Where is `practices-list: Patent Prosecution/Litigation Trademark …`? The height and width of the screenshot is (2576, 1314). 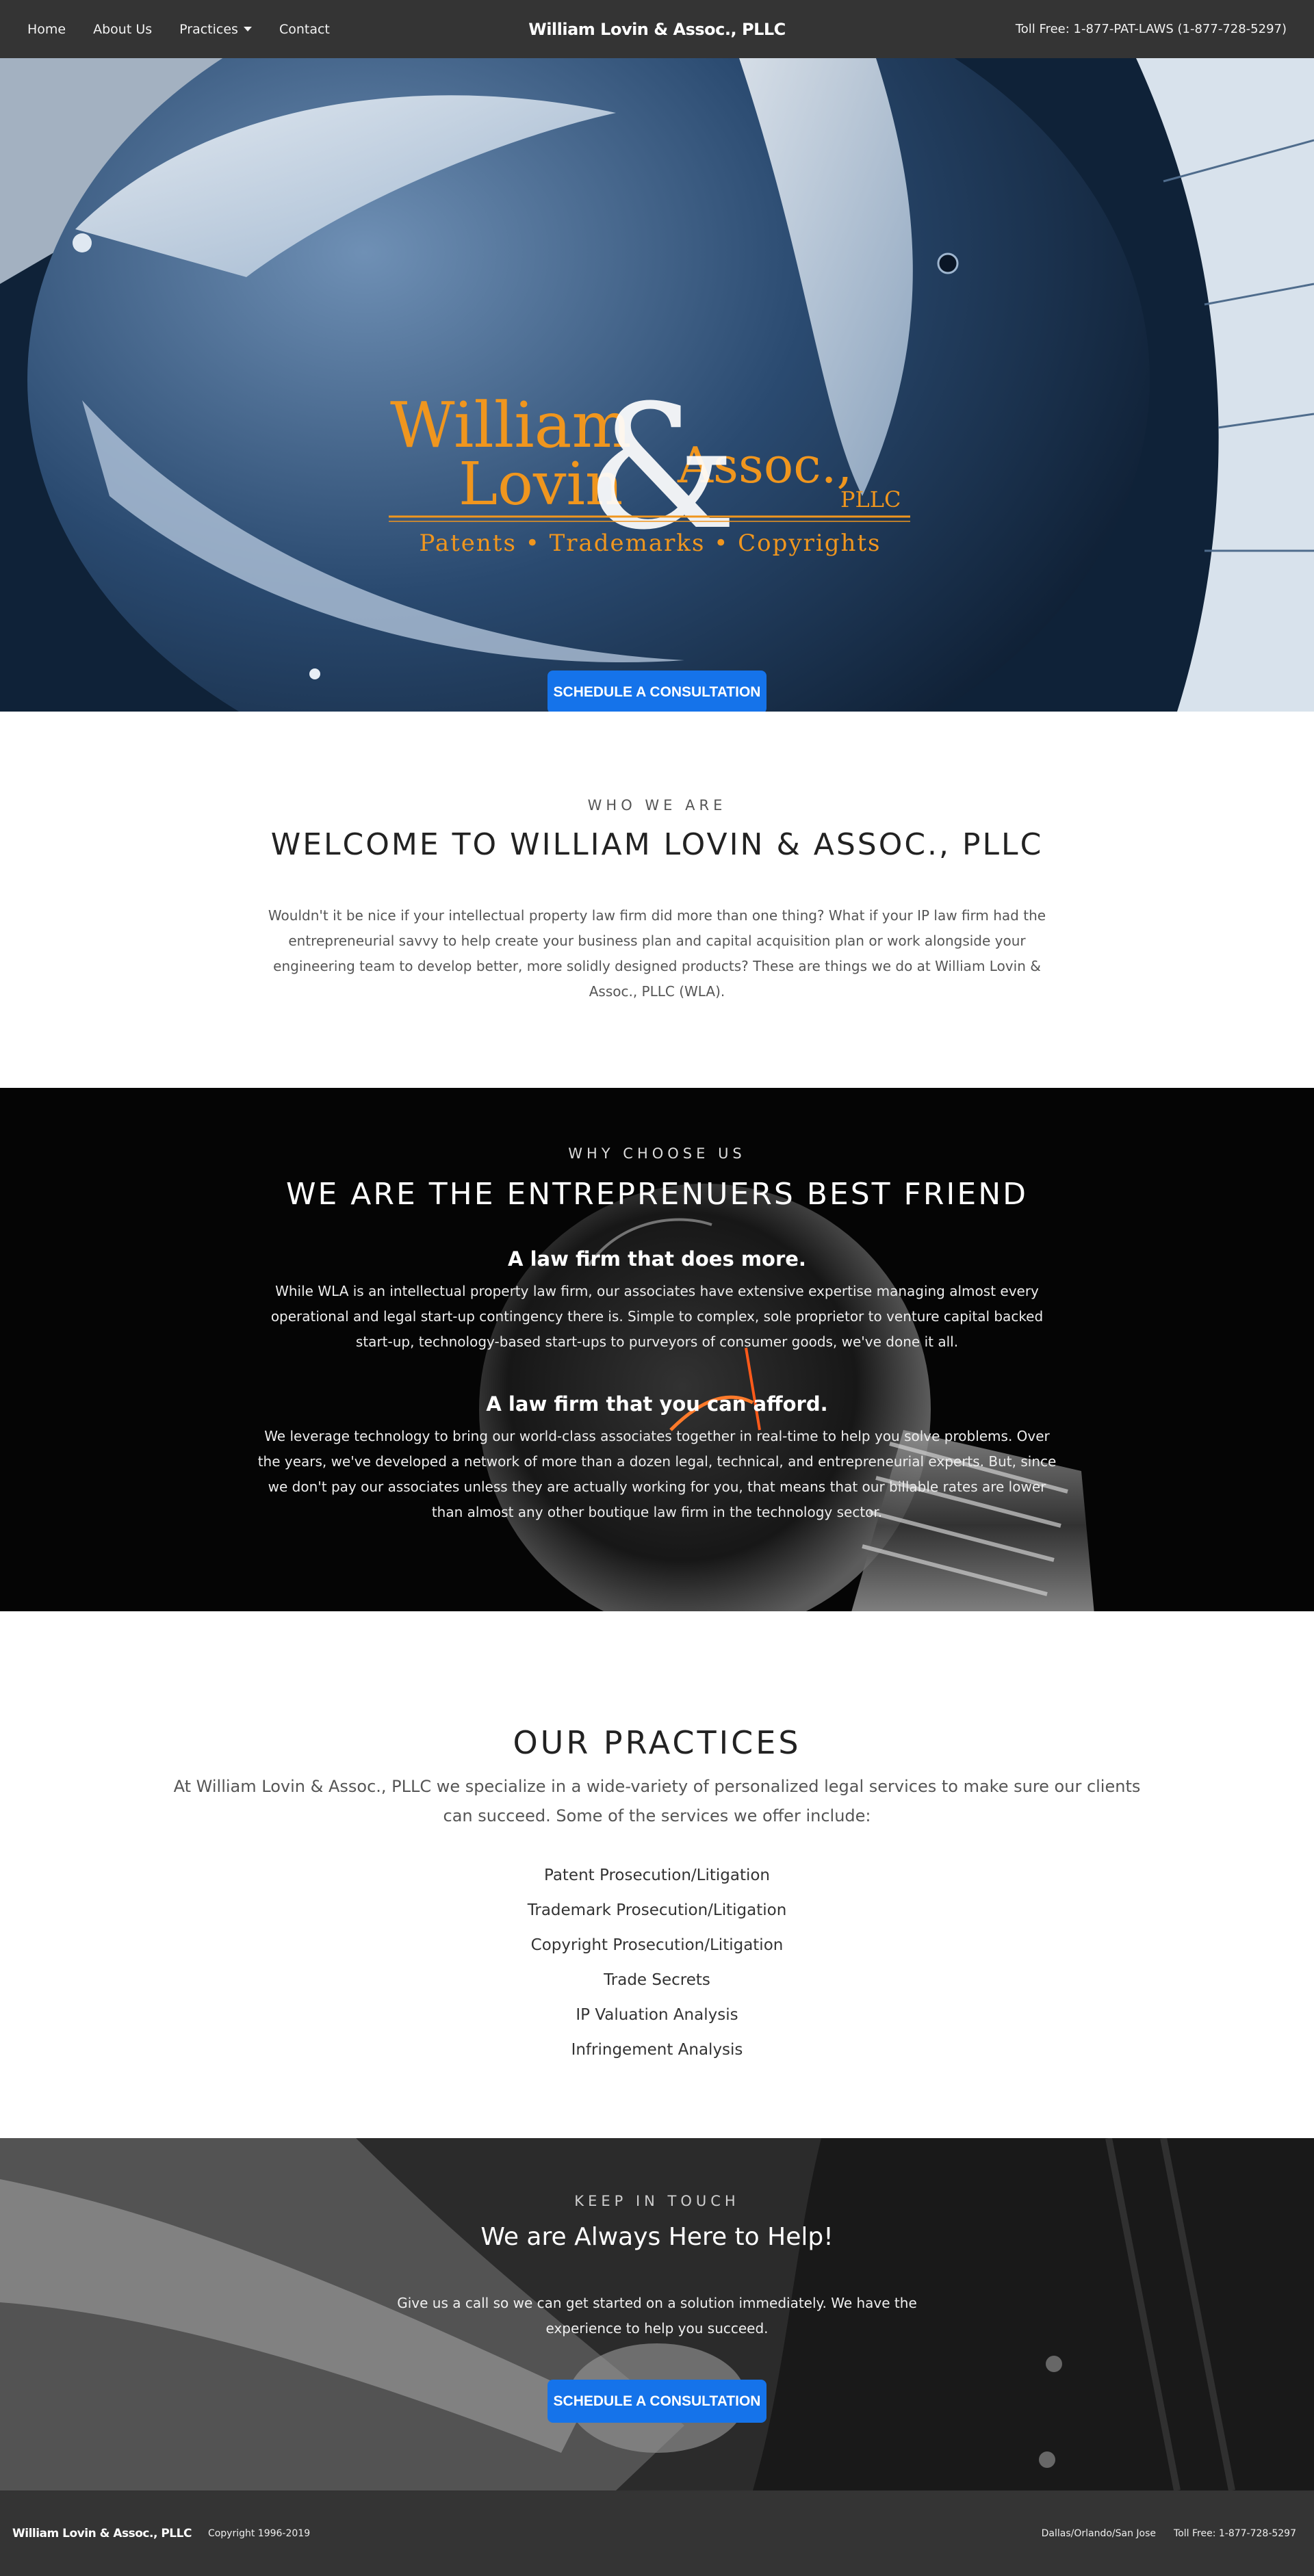
practices-list: Patent Prosecution/Litigation Trademark … is located at coordinates (657, 1963).